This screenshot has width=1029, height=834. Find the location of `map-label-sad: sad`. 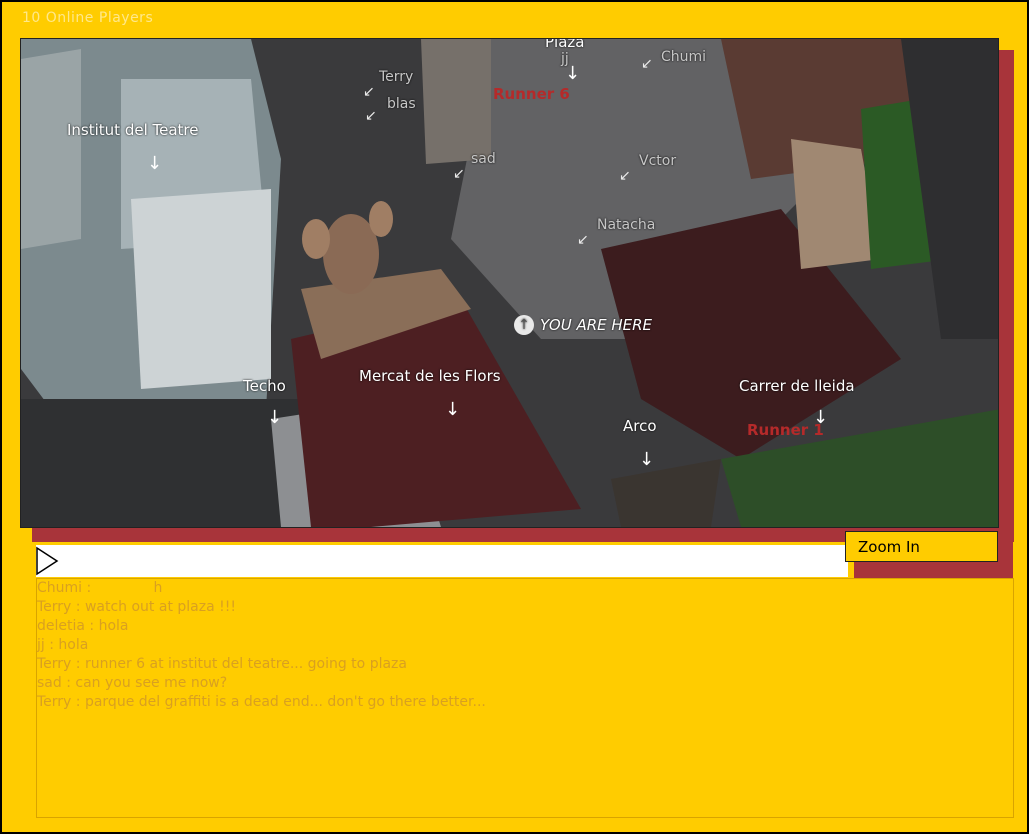

map-label-sad: sad is located at coordinates (483, 159).